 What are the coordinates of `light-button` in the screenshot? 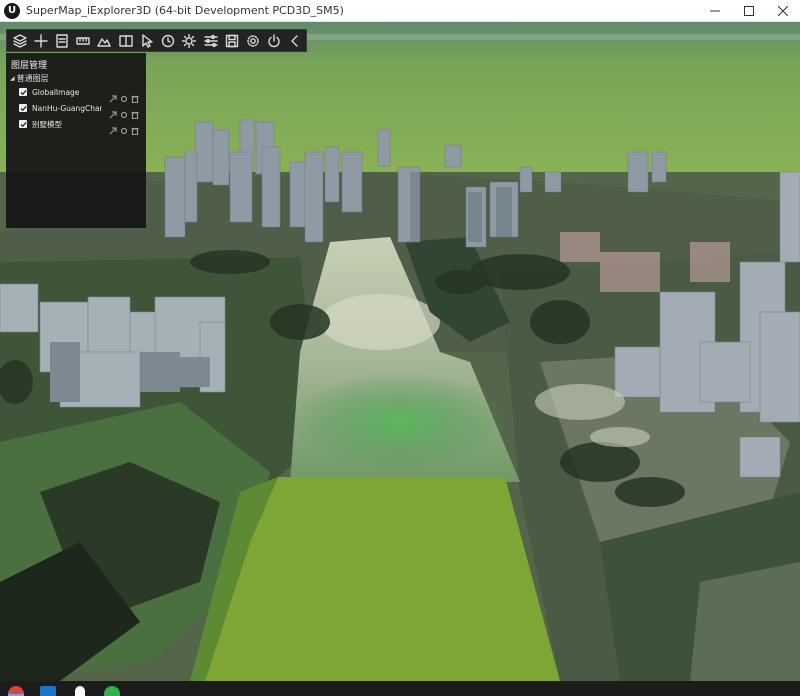 It's located at (189, 40).